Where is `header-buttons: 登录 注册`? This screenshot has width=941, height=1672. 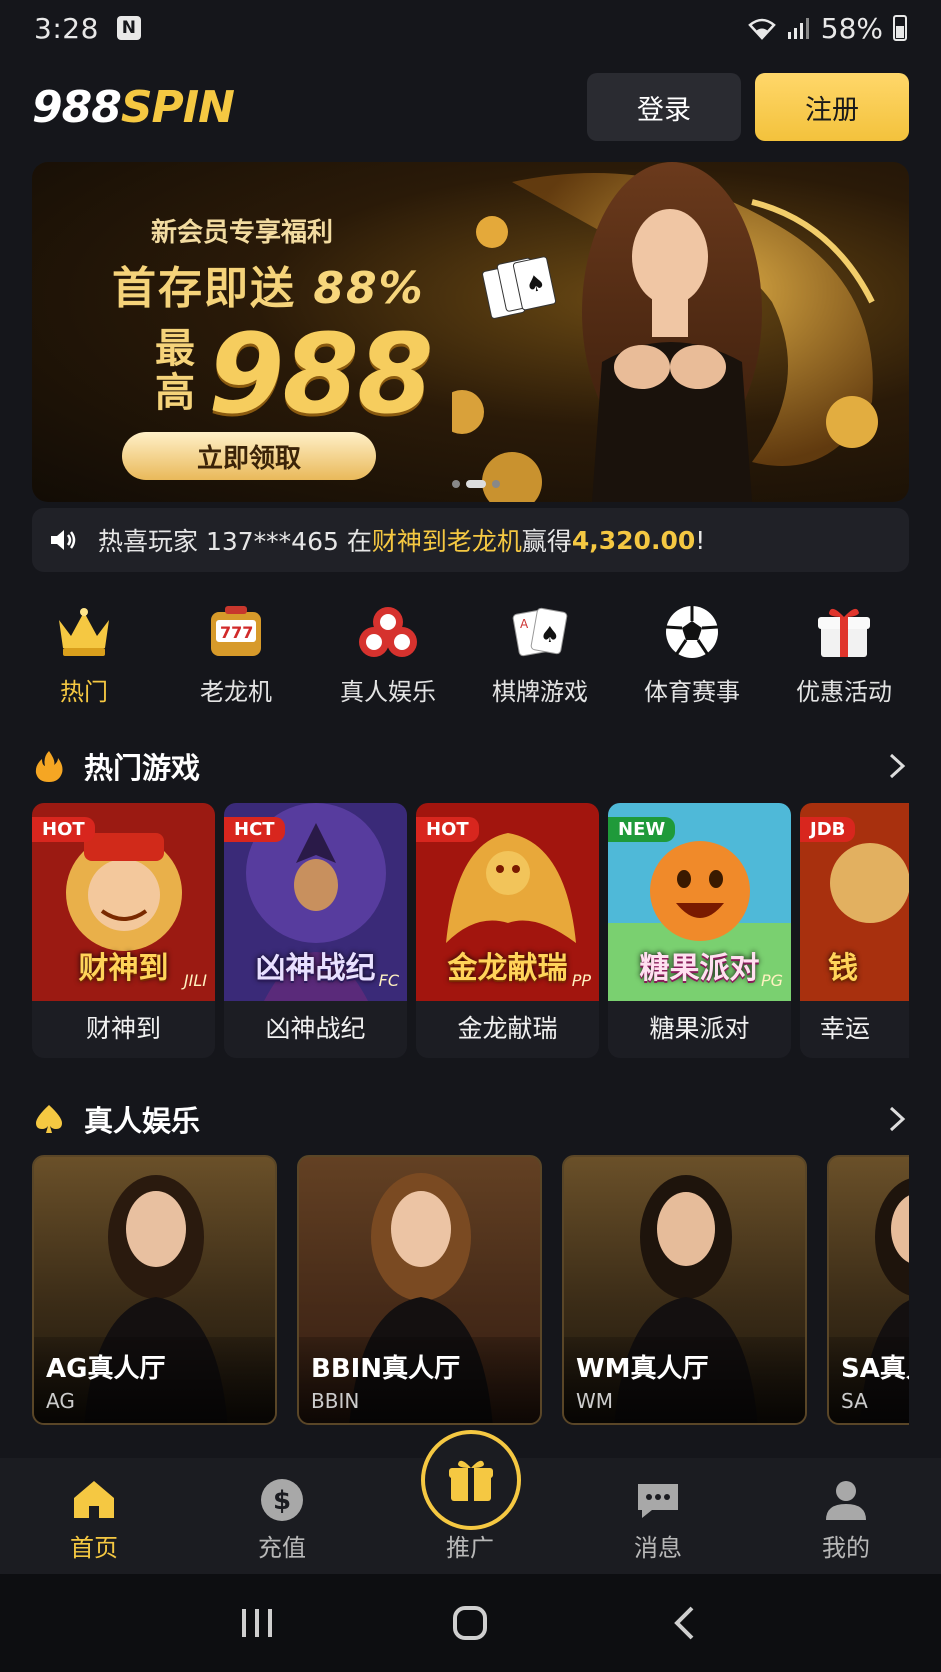 header-buttons: 登录 注册 is located at coordinates (748, 107).